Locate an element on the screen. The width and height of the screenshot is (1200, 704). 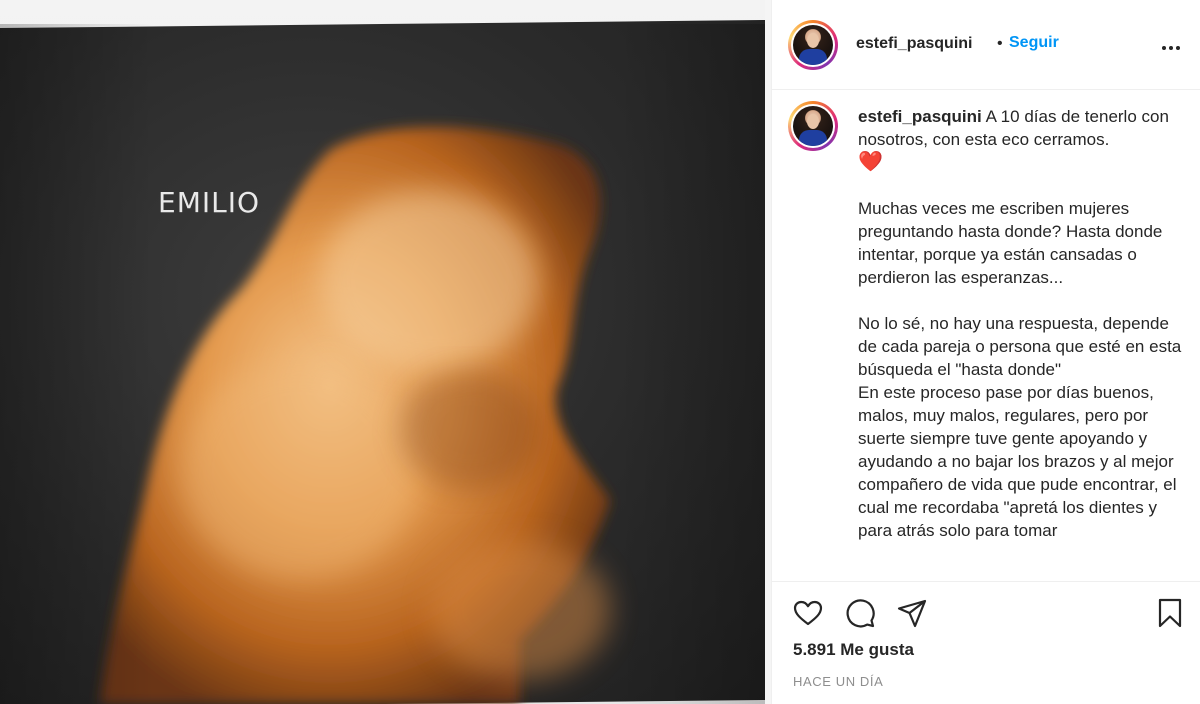
post-actions: 5.891 Me gusta HACE UN DÍA is located at coordinates (986, 642).